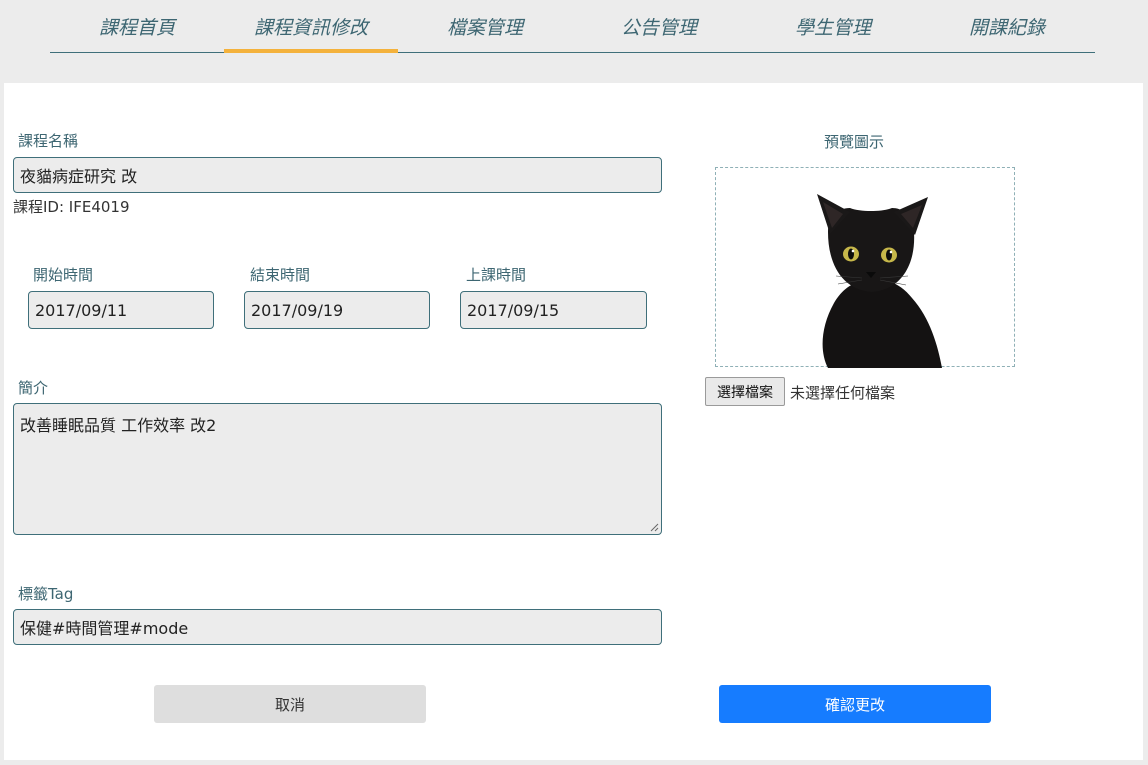  Describe the element at coordinates (496, 275) in the screenshot. I see `class-date-label: 上課時間` at that location.